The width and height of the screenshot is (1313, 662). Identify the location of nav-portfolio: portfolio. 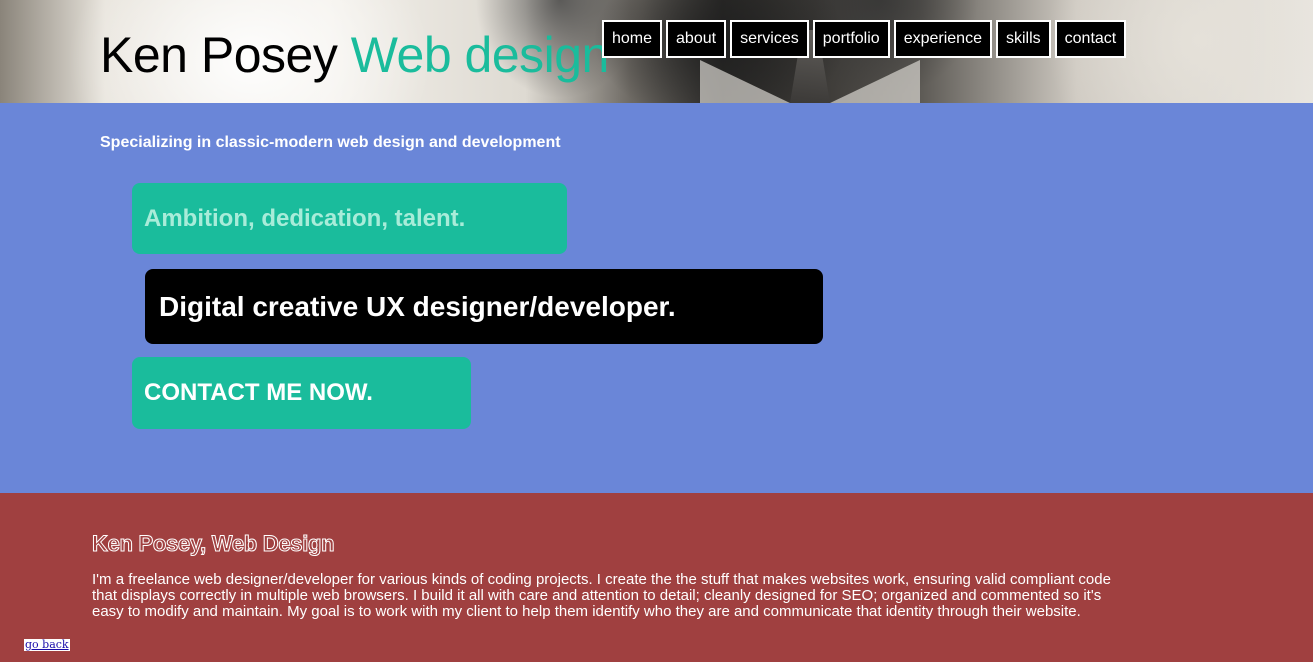
(851, 39).